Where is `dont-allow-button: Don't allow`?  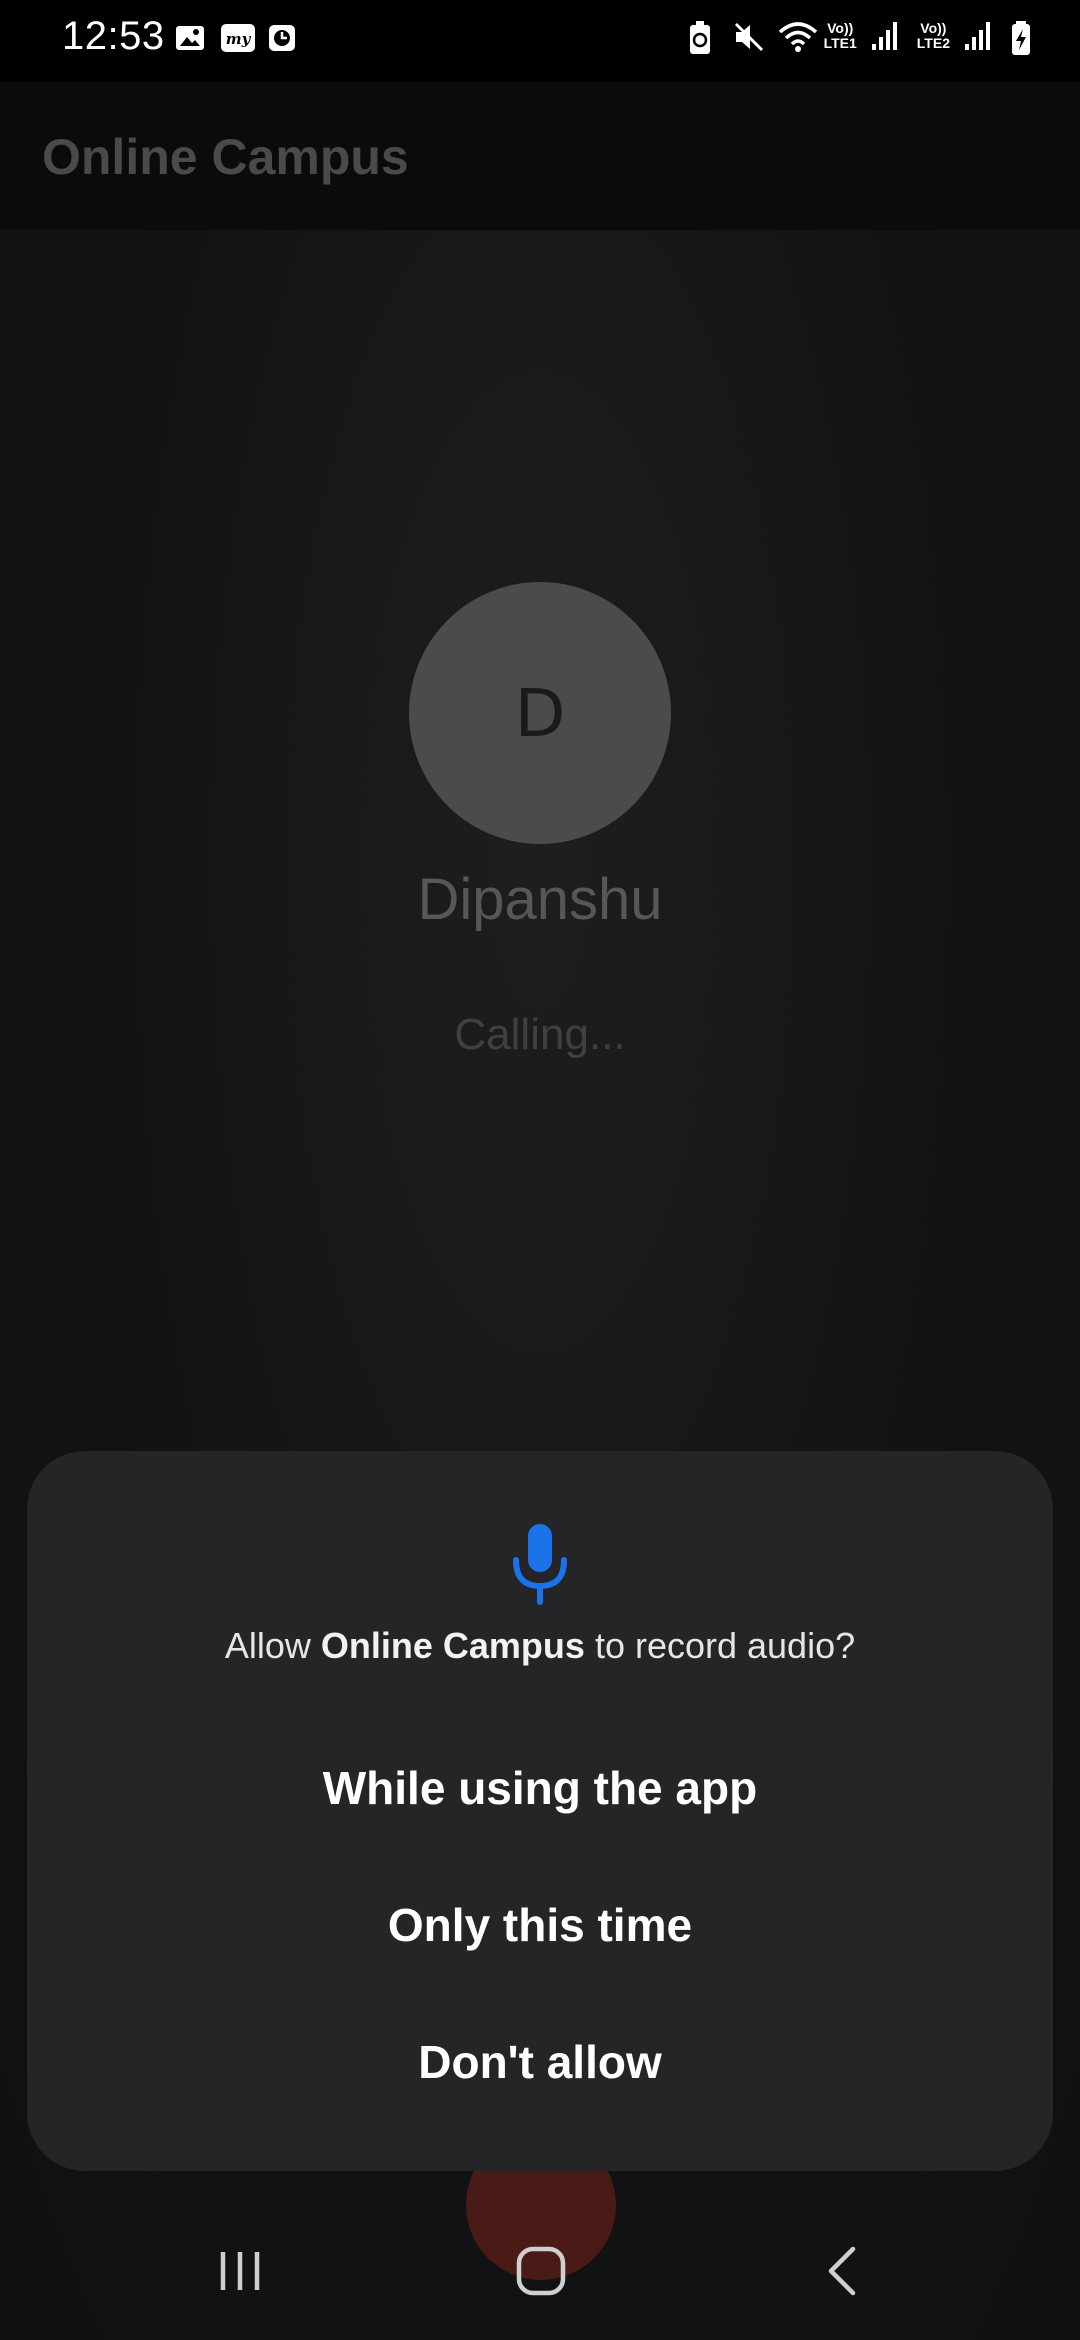
dont-allow-button: Don't allow is located at coordinates (540, 2062).